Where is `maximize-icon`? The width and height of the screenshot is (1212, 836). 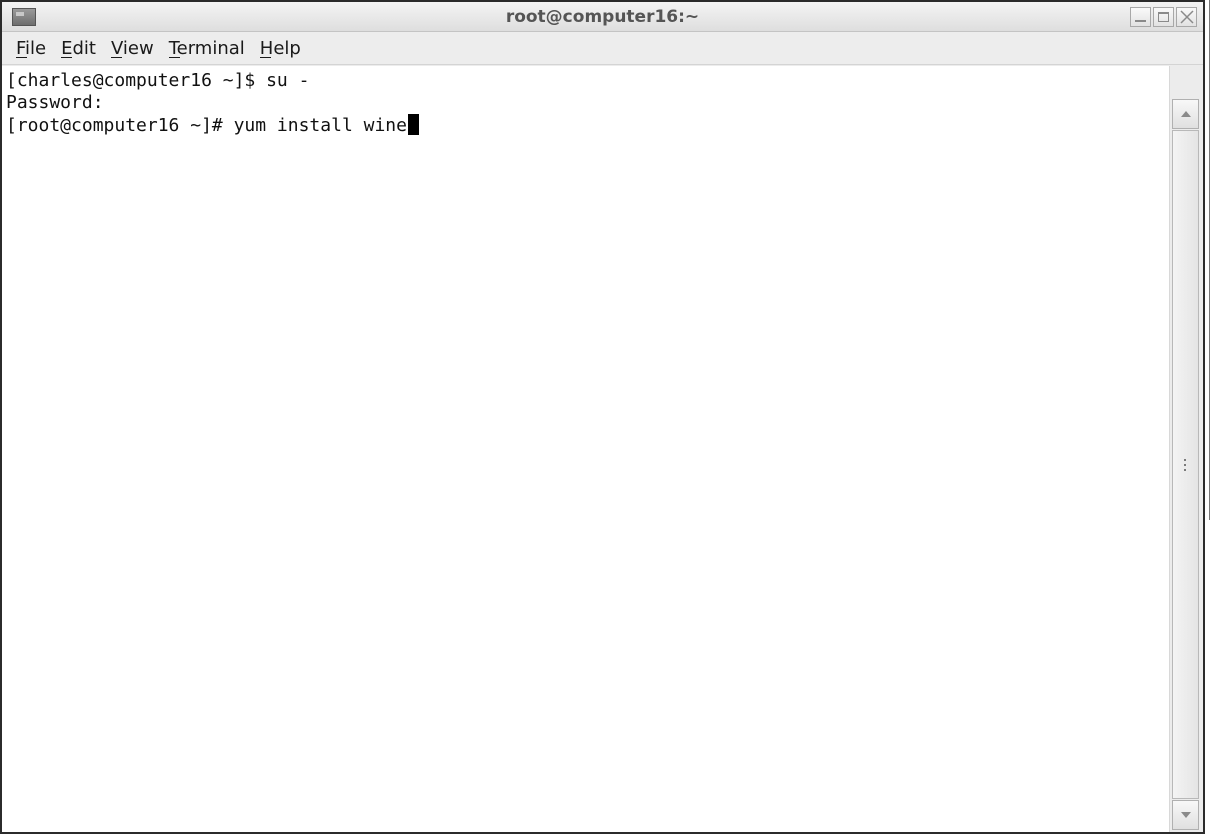
maximize-icon is located at coordinates (1163, 17).